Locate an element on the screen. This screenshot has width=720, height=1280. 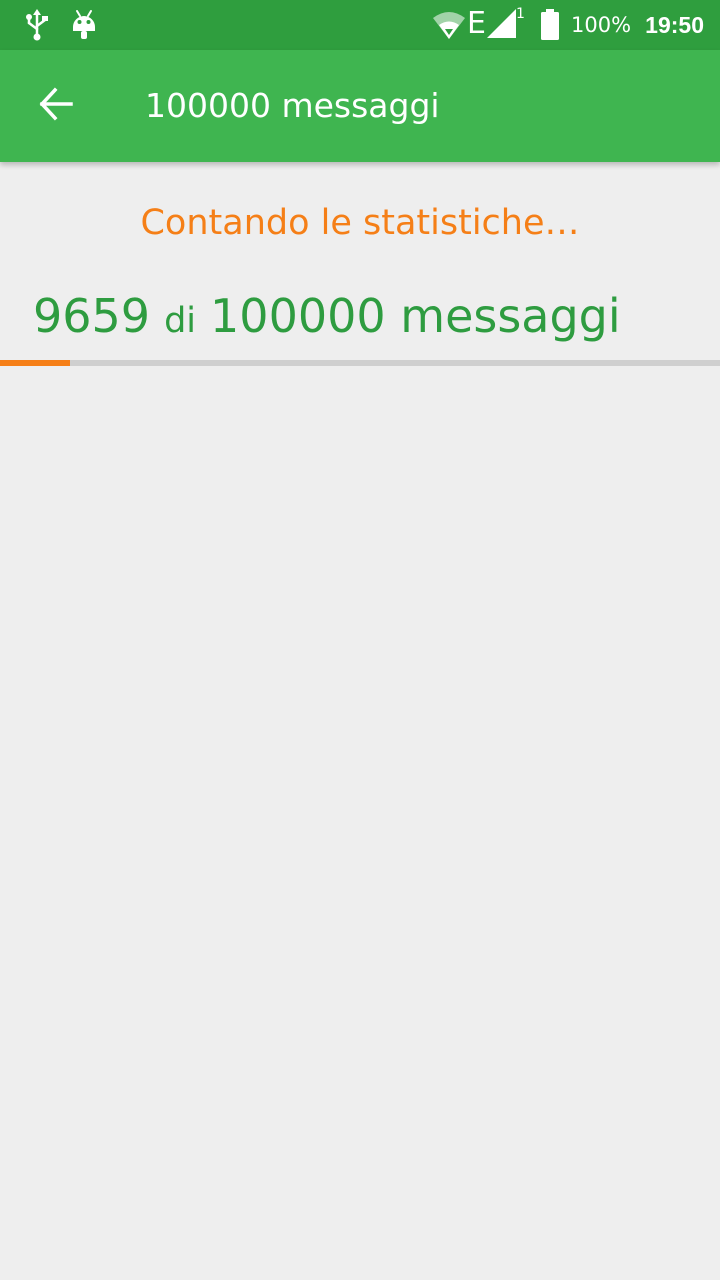
total-count: 100000 messaggi is located at coordinates (415, 316).